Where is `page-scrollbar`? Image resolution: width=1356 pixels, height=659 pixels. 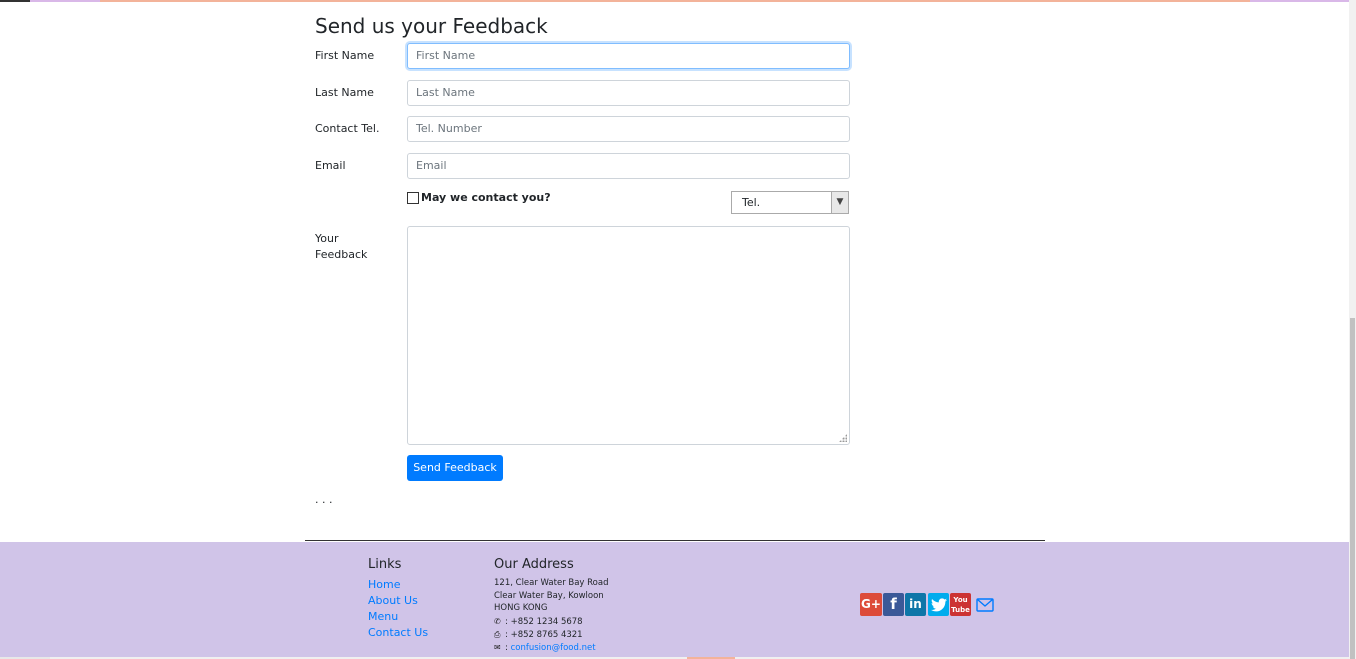
page-scrollbar is located at coordinates (1352, 329).